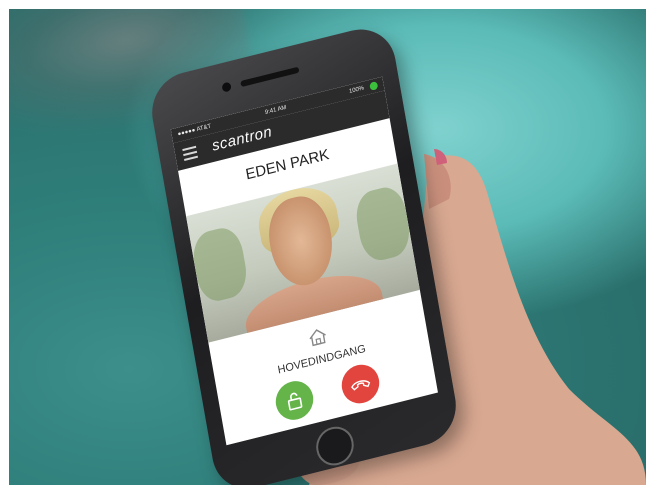 Image resolution: width=657 pixels, height=493 pixels. Describe the element at coordinates (190, 153) in the screenshot. I see `hamburger-menu-icon` at that location.